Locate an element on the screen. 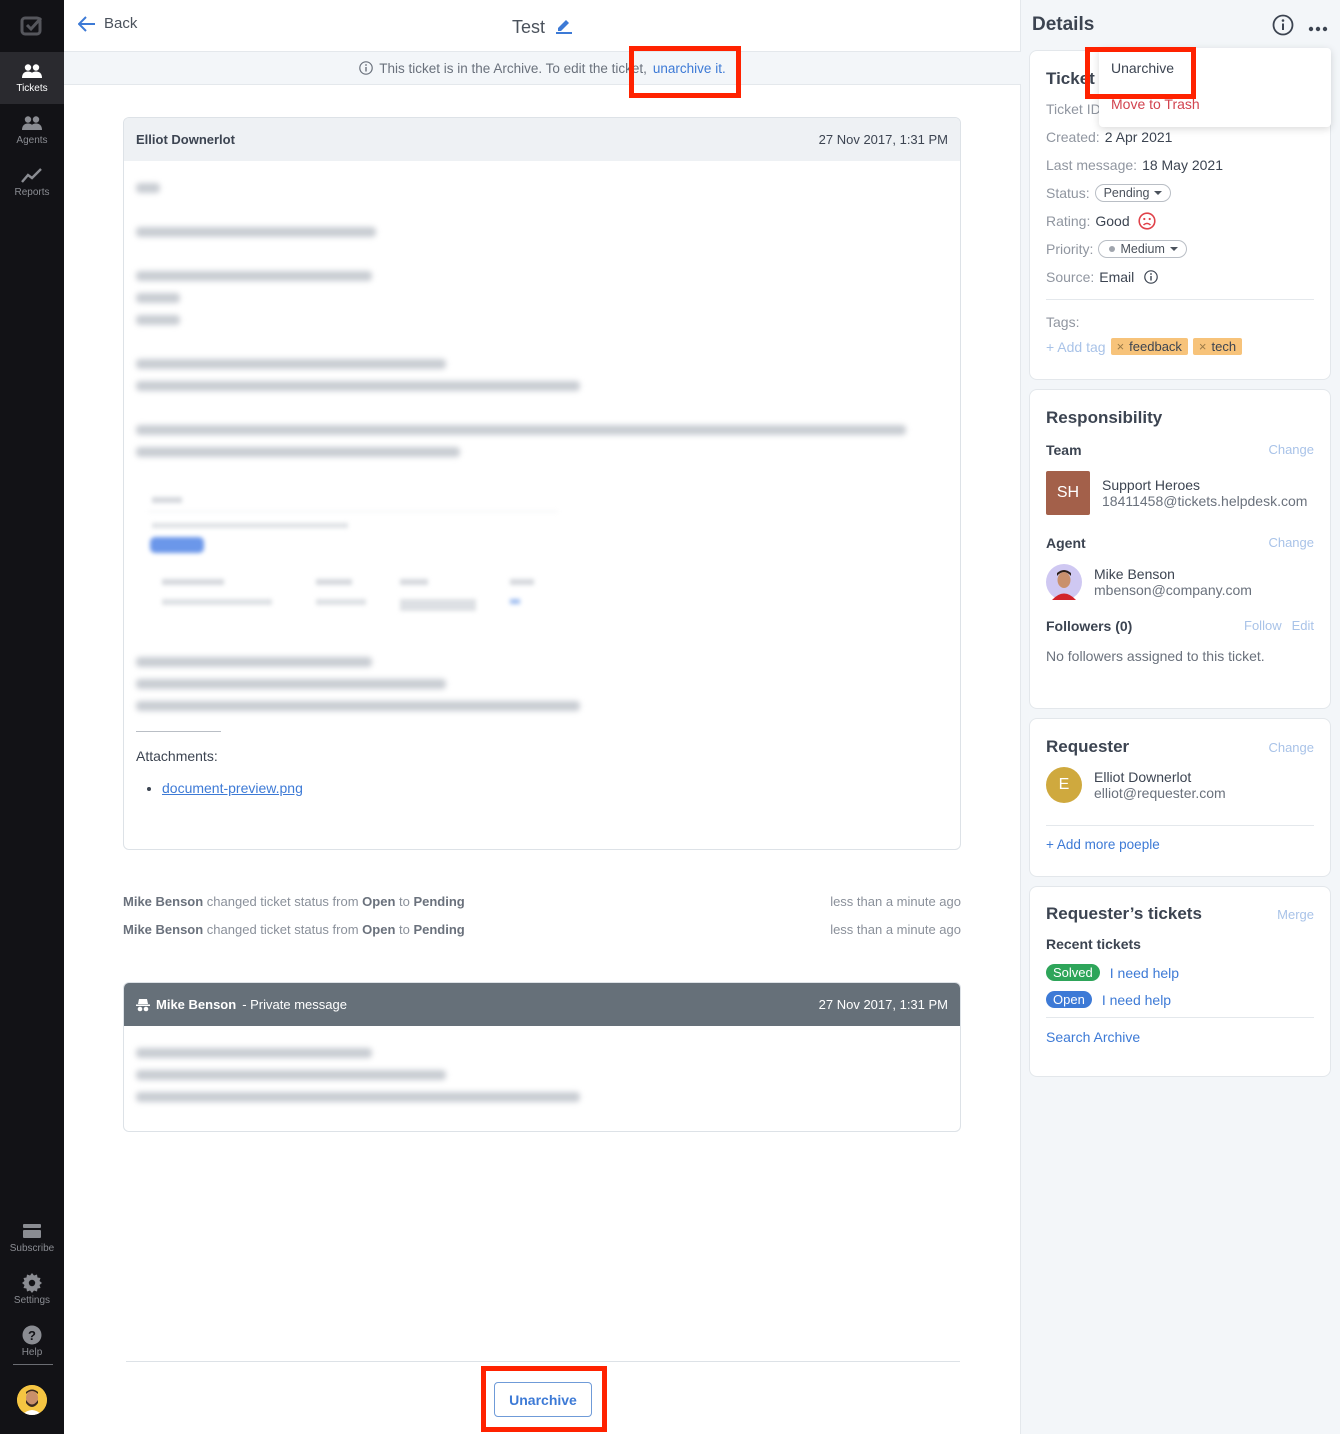 Image resolution: width=1340 pixels, height=1434 pixels. tag-chip: × feedback is located at coordinates (1149, 346).